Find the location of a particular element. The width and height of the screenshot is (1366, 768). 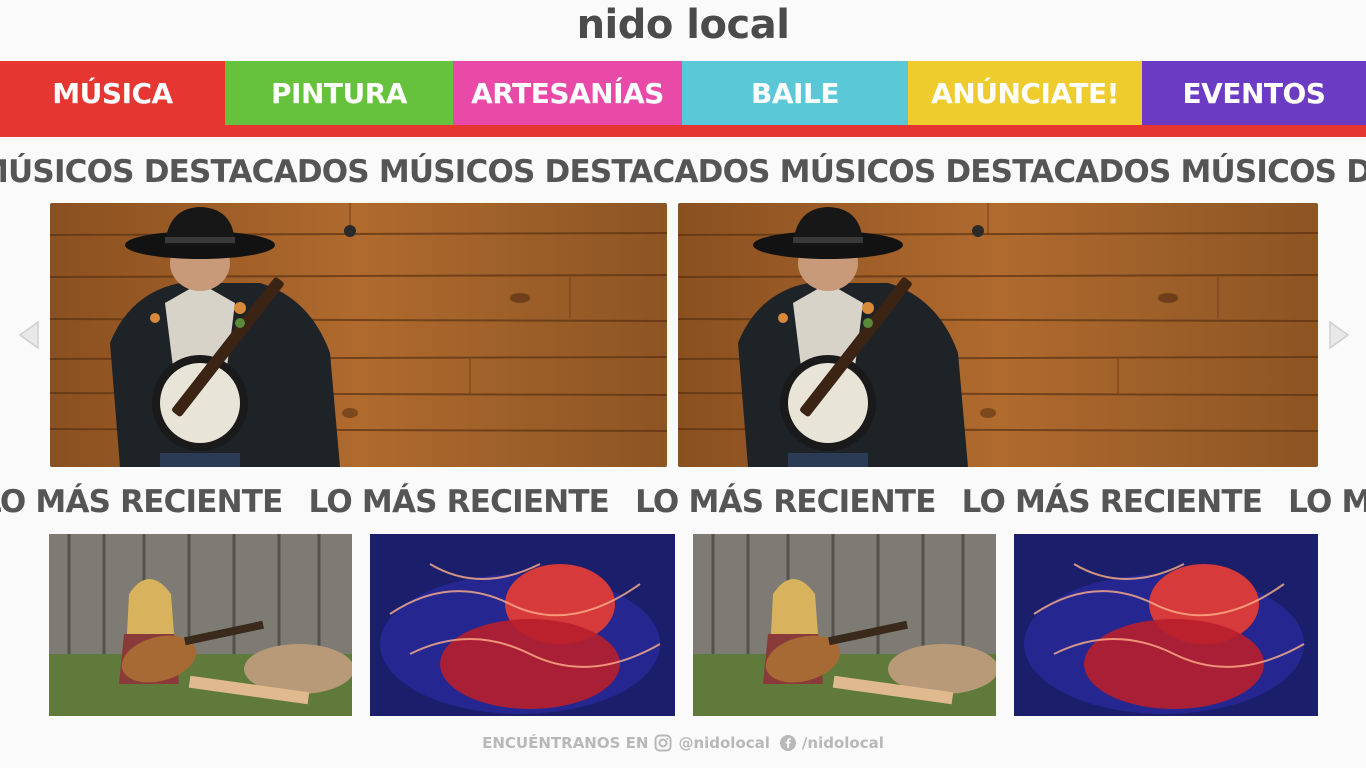

nav-item-eventos: EVENTOS is located at coordinates (1254, 93).